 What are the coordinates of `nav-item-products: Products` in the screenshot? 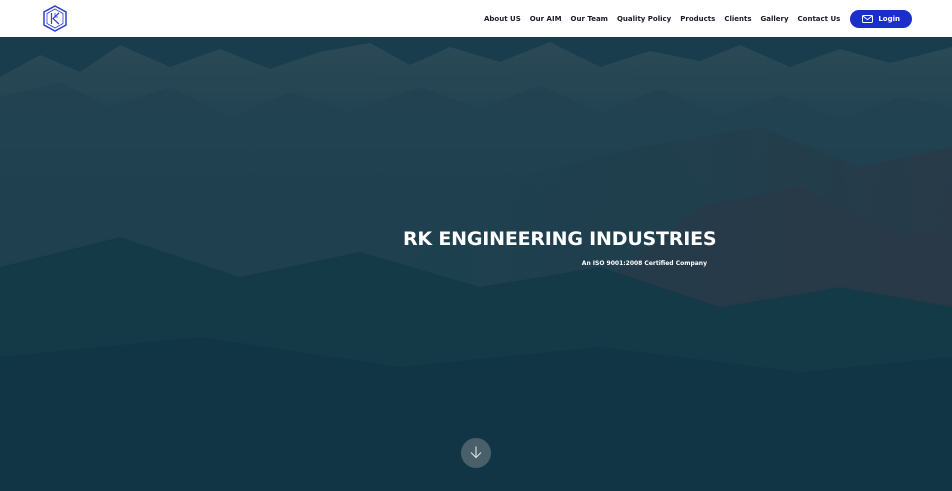 It's located at (697, 19).